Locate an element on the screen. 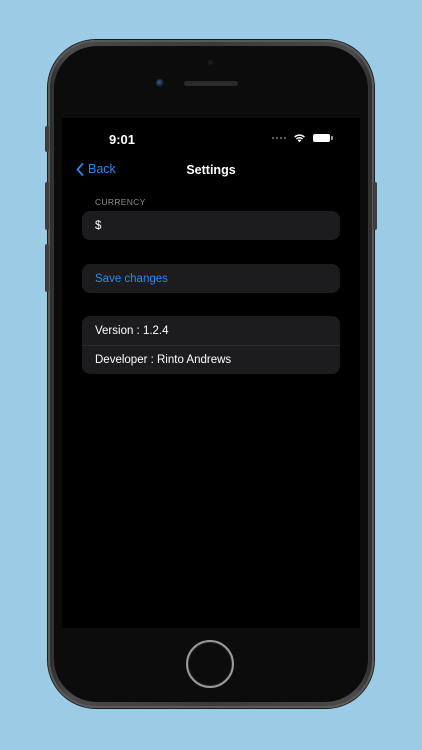 This screenshot has width=422, height=750. currency-input is located at coordinates (210, 225).